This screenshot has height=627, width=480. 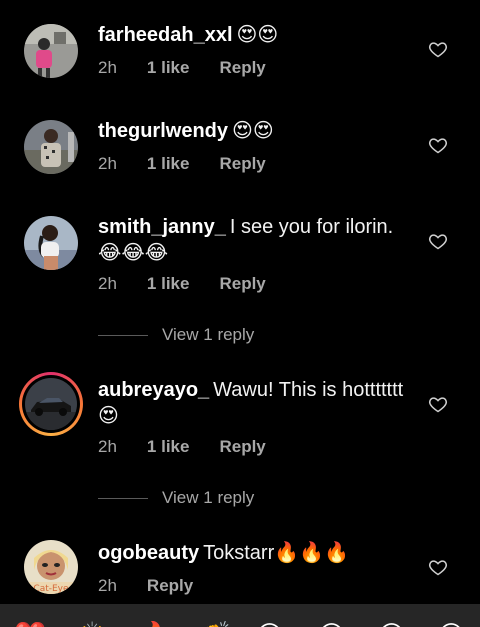 What do you see at coordinates (276, 553) in the screenshot?
I see `comment-body: Tokstarr🔥🔥🔥` at bounding box center [276, 553].